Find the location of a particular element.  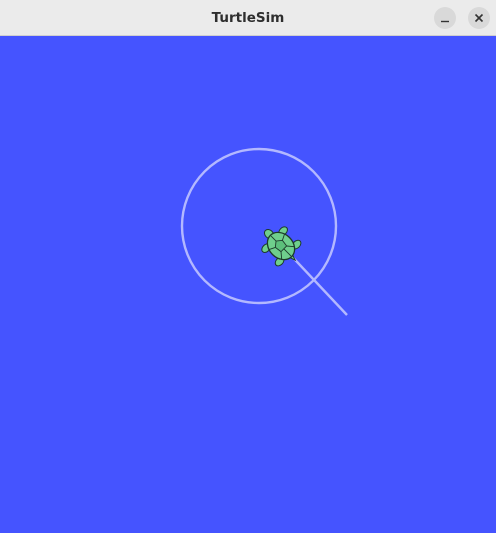

window-title: TurtleSim is located at coordinates (248, 18).